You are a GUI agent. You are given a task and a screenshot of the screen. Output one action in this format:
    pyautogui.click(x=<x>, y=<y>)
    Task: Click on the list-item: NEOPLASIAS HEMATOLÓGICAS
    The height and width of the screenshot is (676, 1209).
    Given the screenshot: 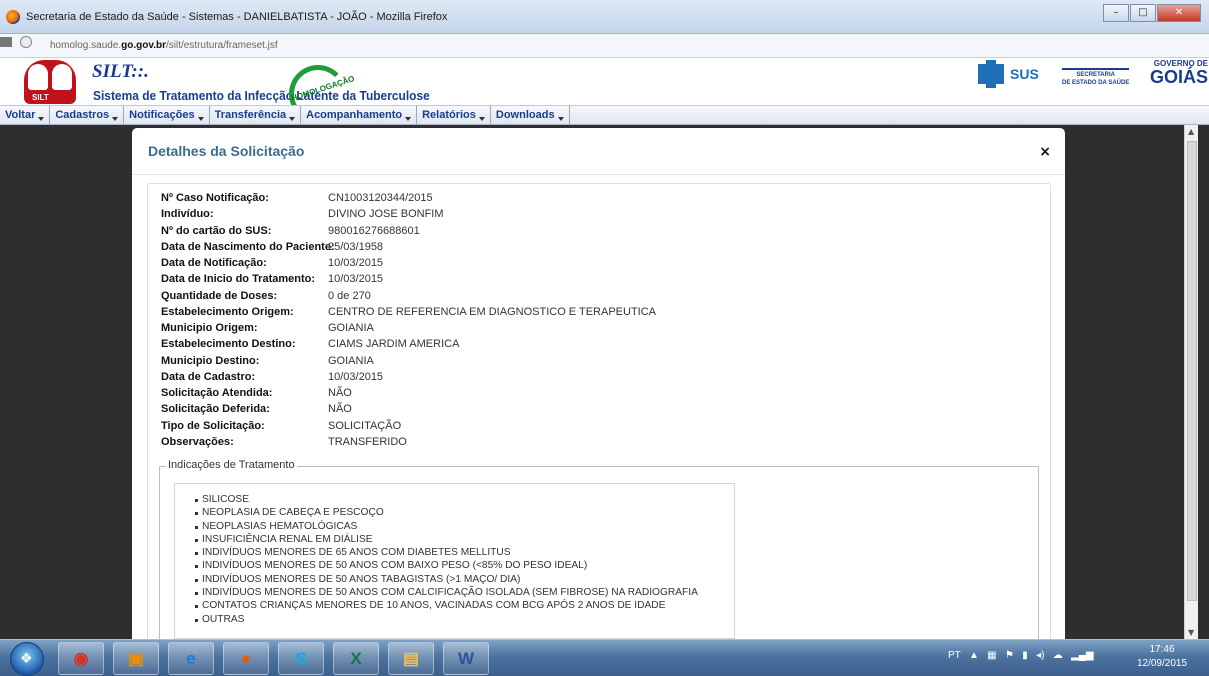 What is the action you would take?
    pyautogui.click(x=464, y=527)
    